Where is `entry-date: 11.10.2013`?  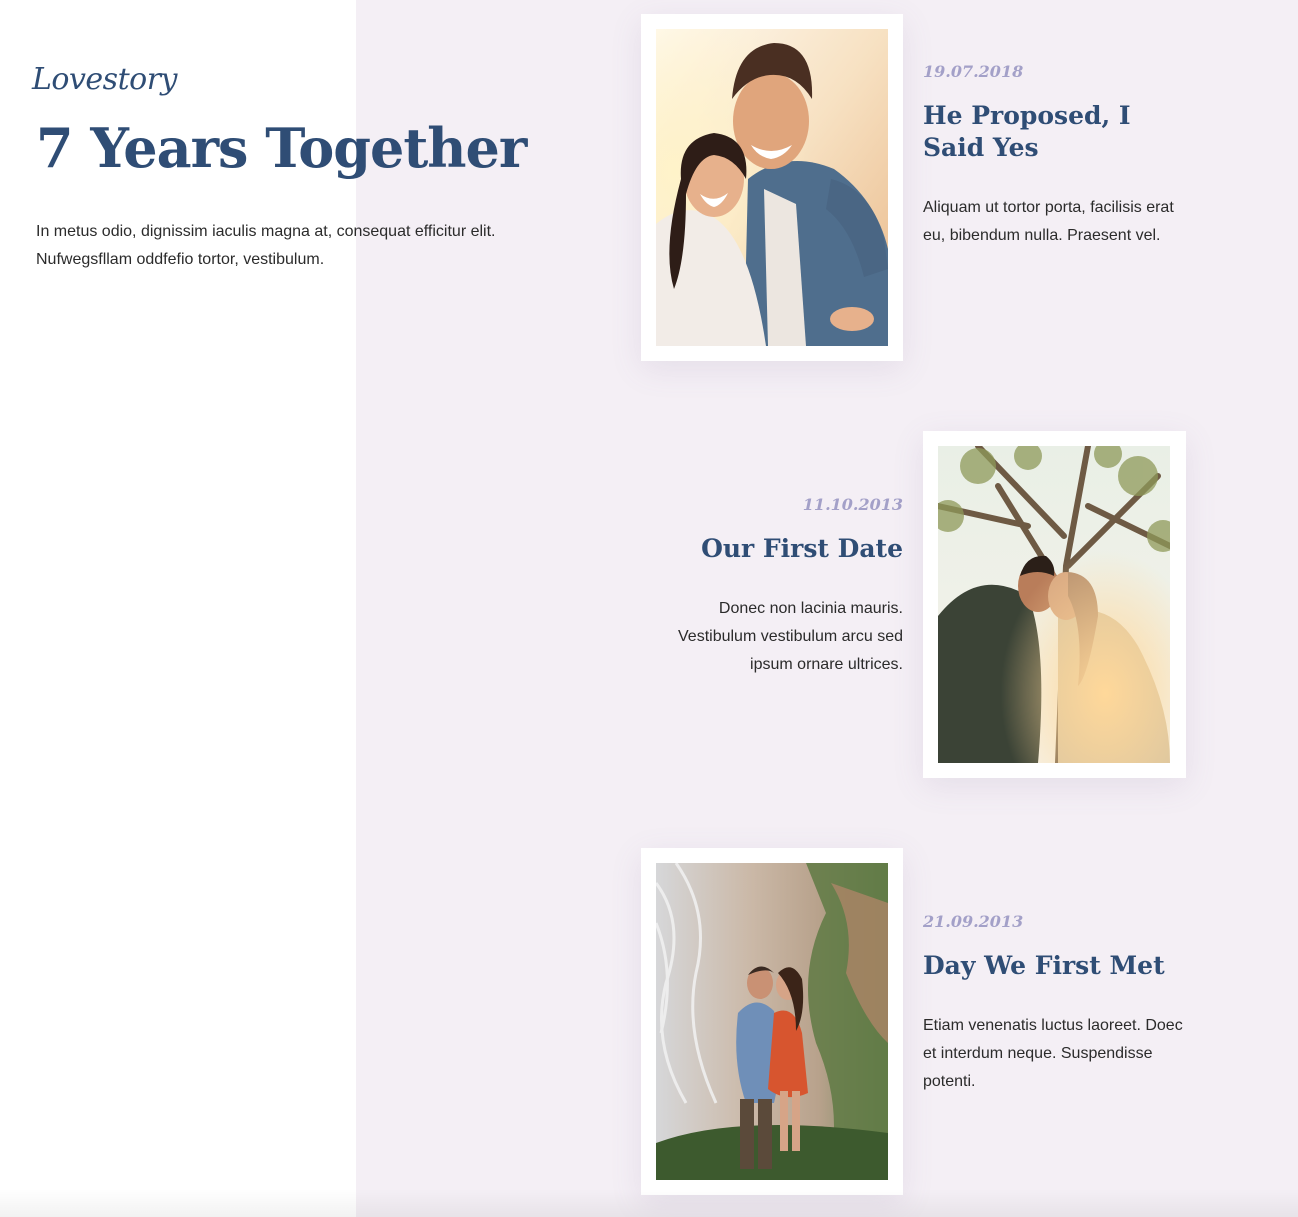 entry-date: 11.10.2013 is located at coordinates (852, 504).